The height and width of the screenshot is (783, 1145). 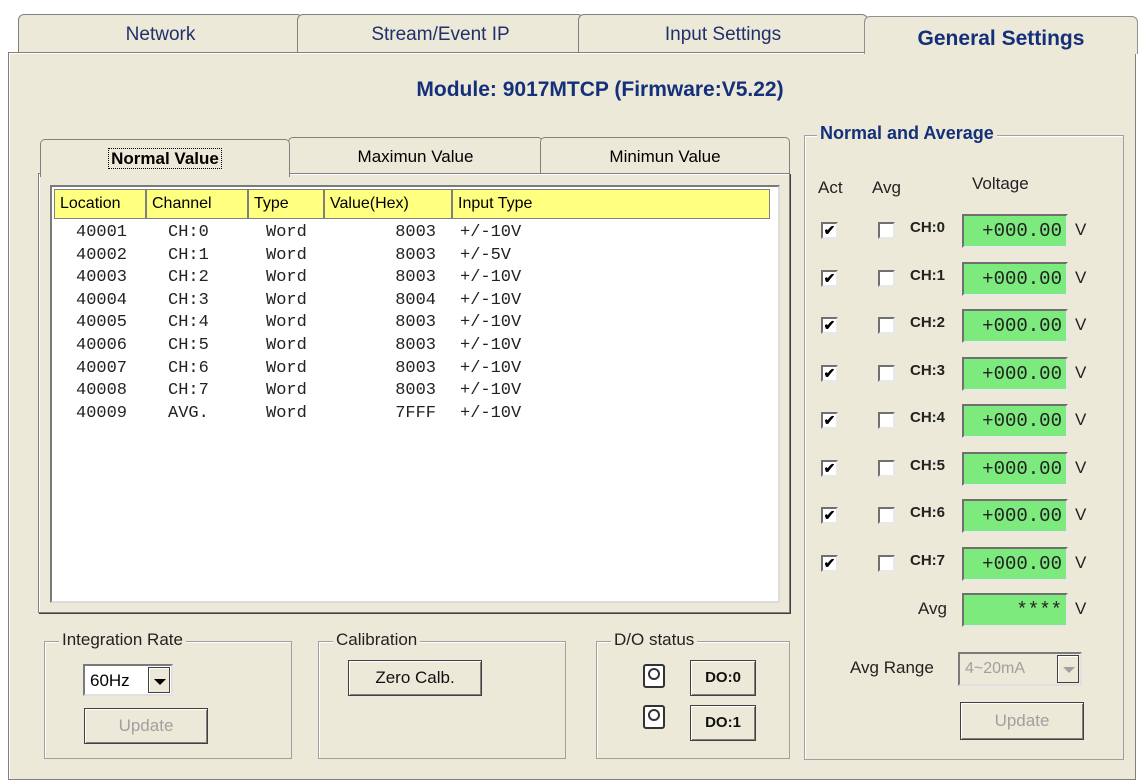 I want to click on integration-update-button: Update, so click(x=146, y=726).